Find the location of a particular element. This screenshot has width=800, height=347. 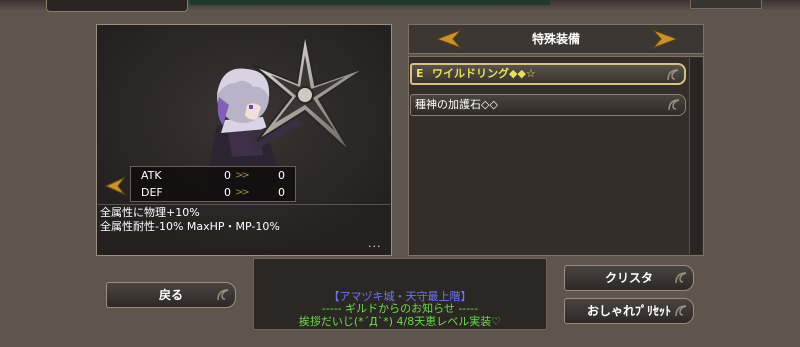

stat-label: ATK is located at coordinates (151, 175).